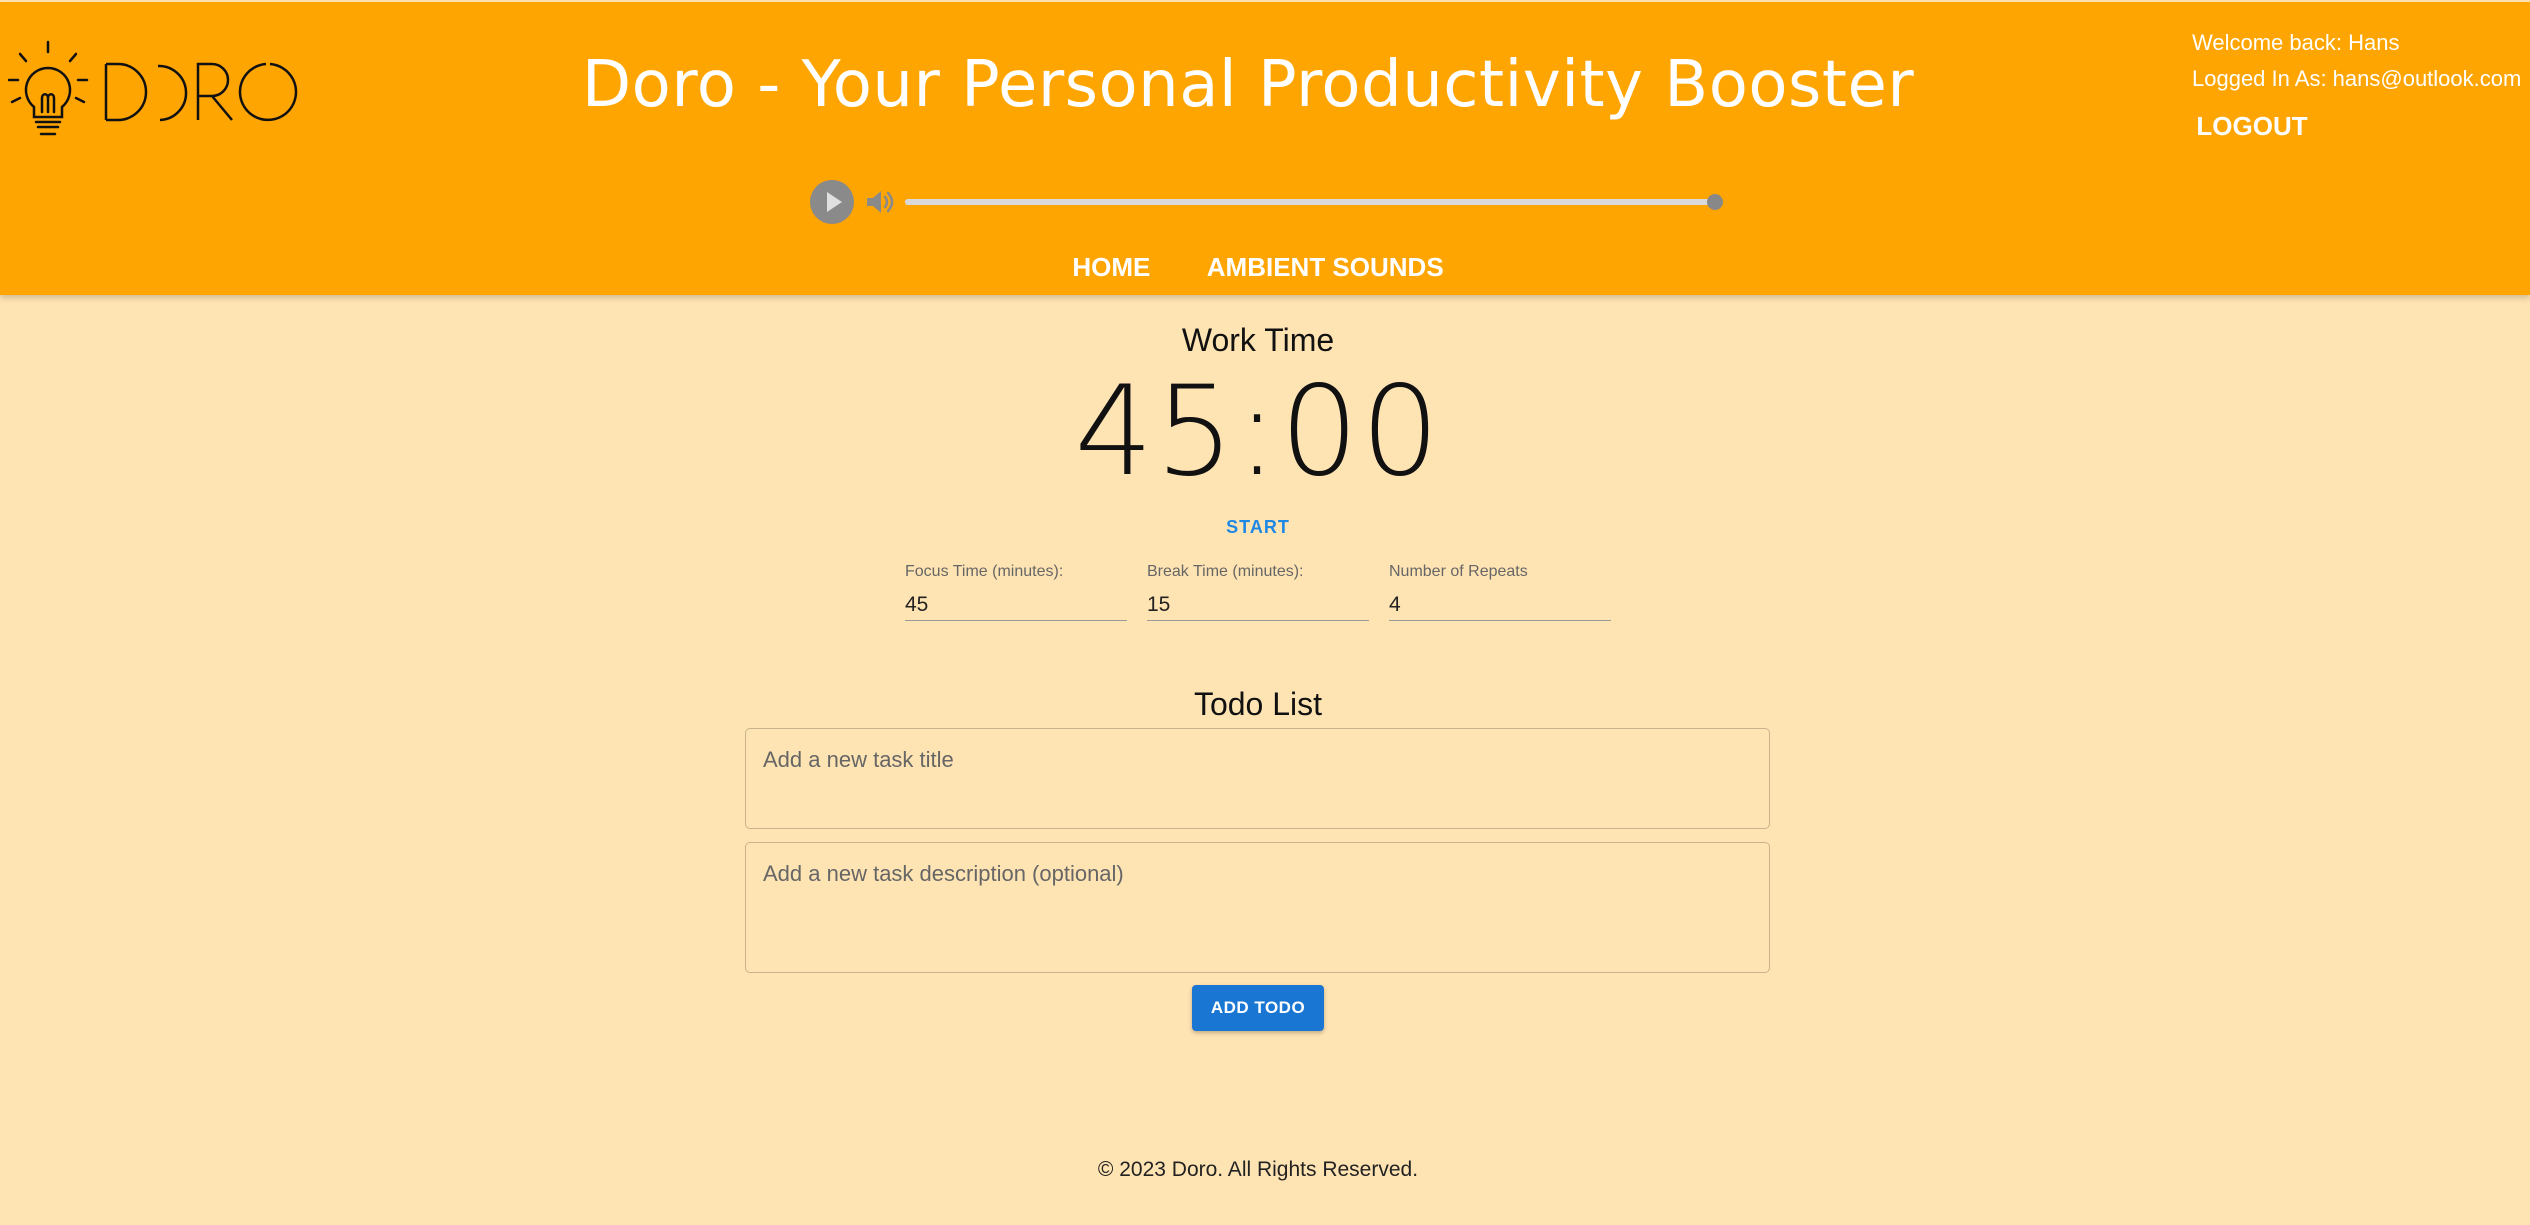  Describe the element at coordinates (1258, 605) in the screenshot. I see `break-time-input: 15` at that location.